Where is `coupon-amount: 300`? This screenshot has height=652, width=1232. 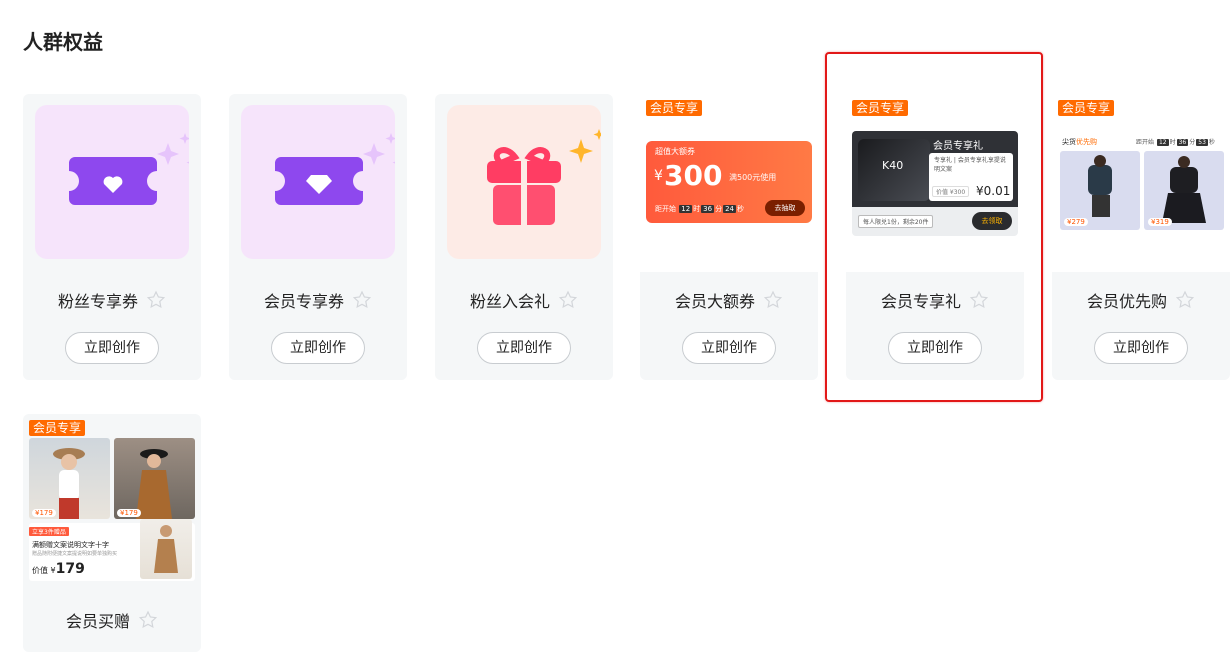
coupon-amount: 300 is located at coordinates (693, 175).